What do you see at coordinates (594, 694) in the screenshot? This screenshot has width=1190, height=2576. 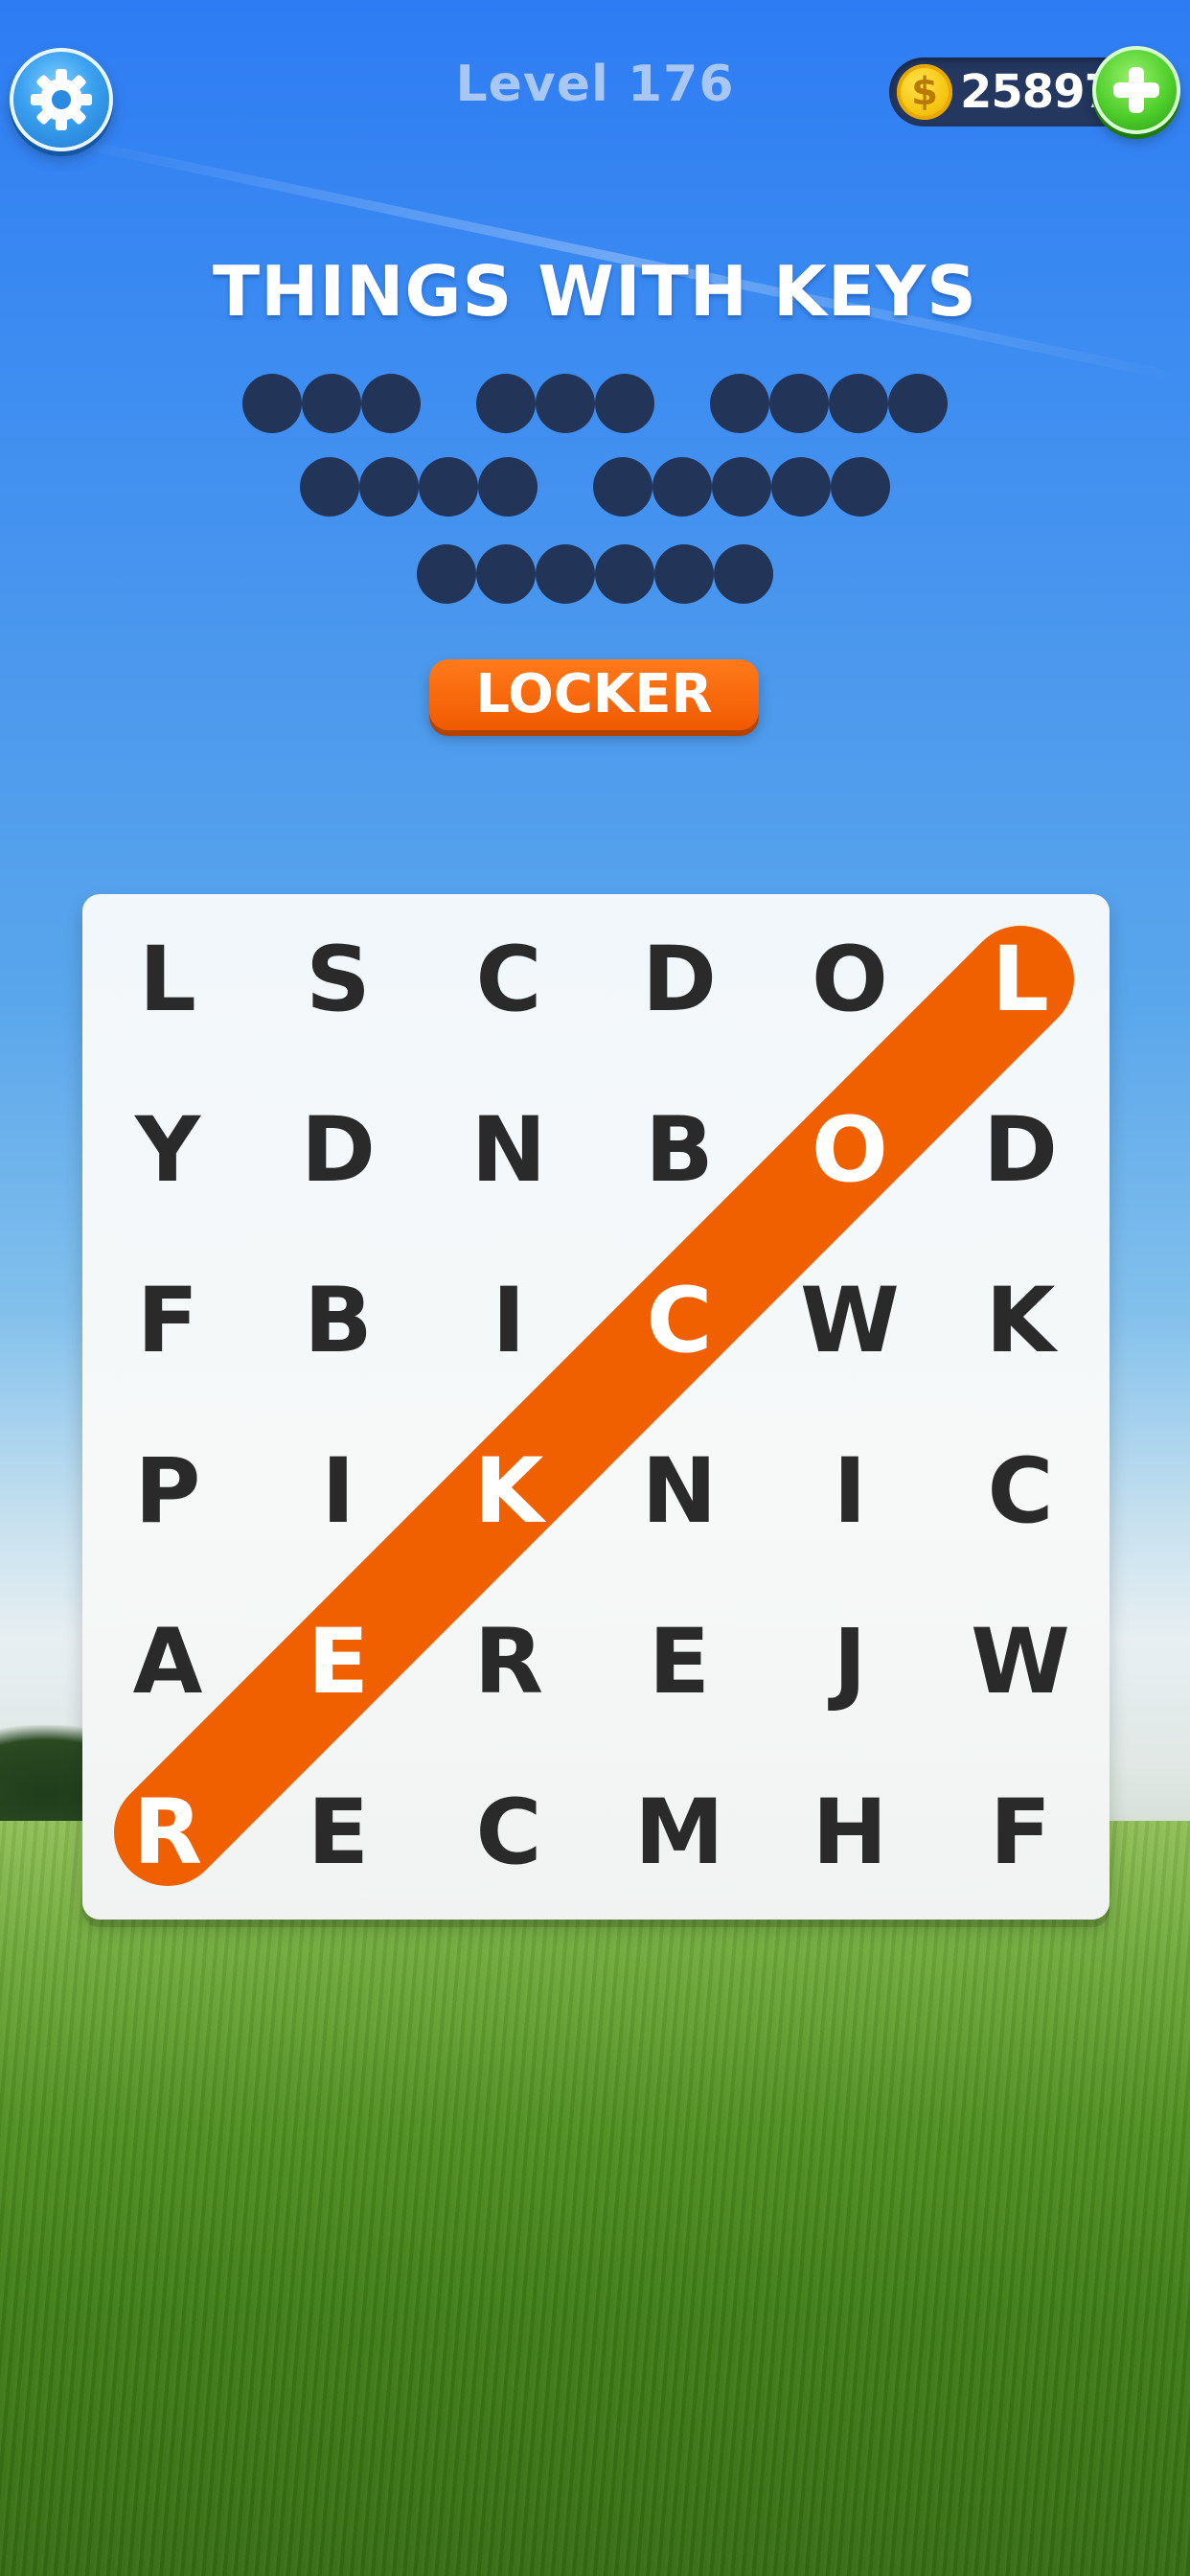 I see `found-word-badge: LOCKER` at bounding box center [594, 694].